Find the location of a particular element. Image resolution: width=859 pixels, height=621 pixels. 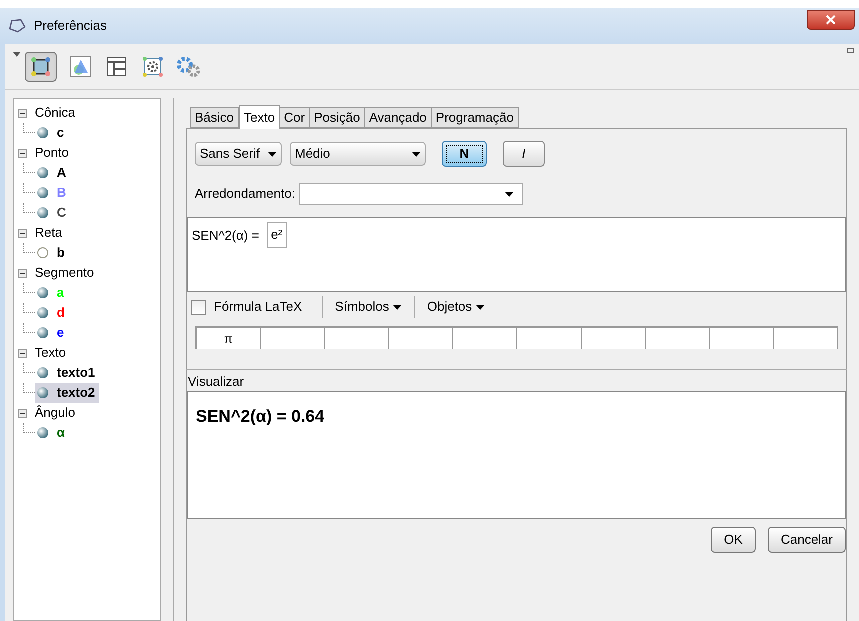

tree-item: c is located at coordinates (51, 133).